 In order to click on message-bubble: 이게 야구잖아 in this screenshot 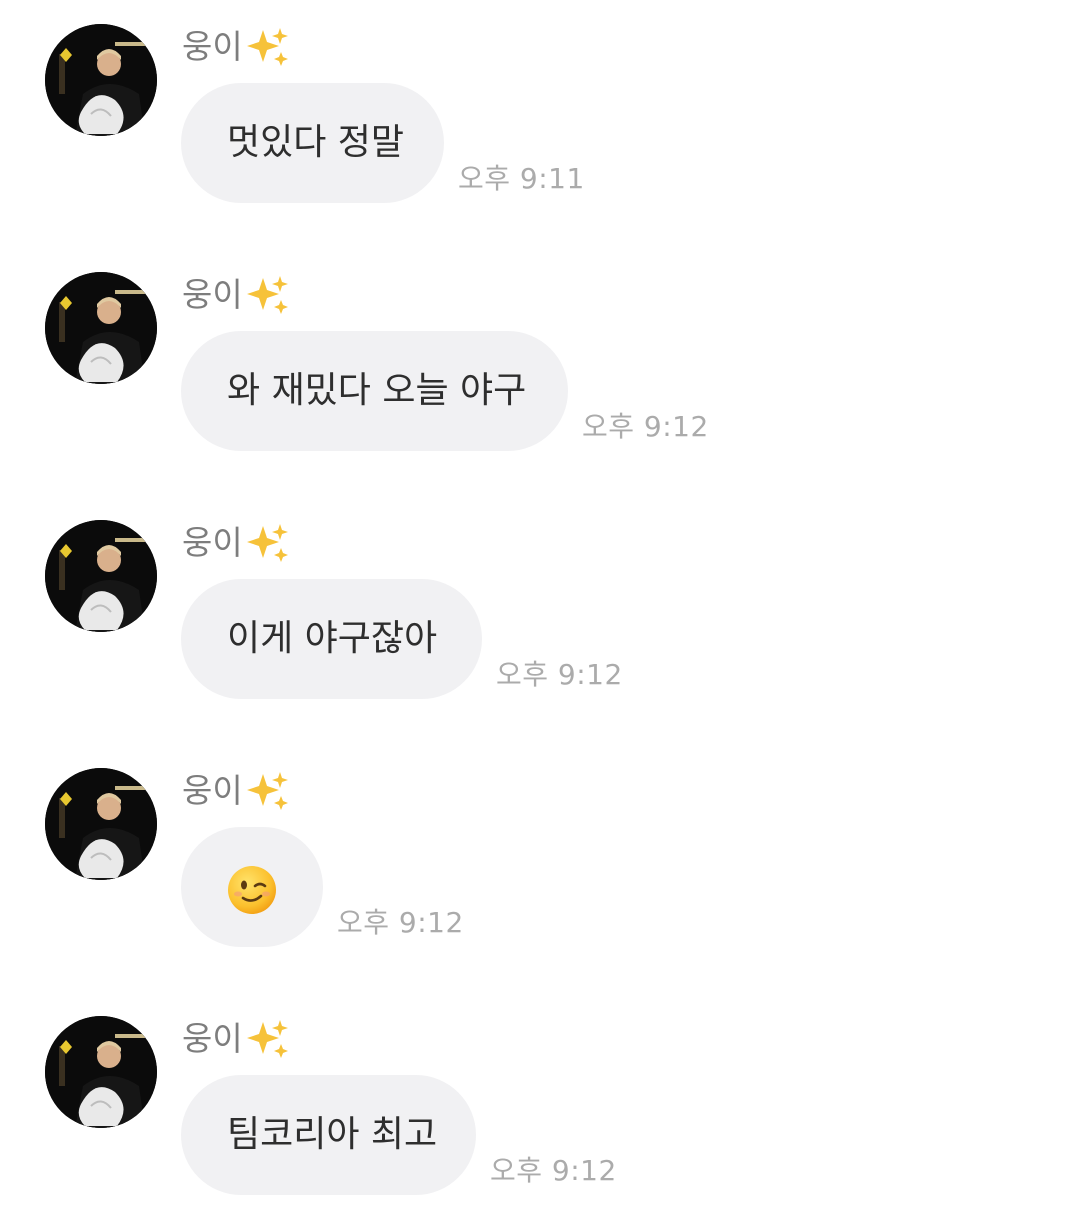, I will do `click(331, 639)`.